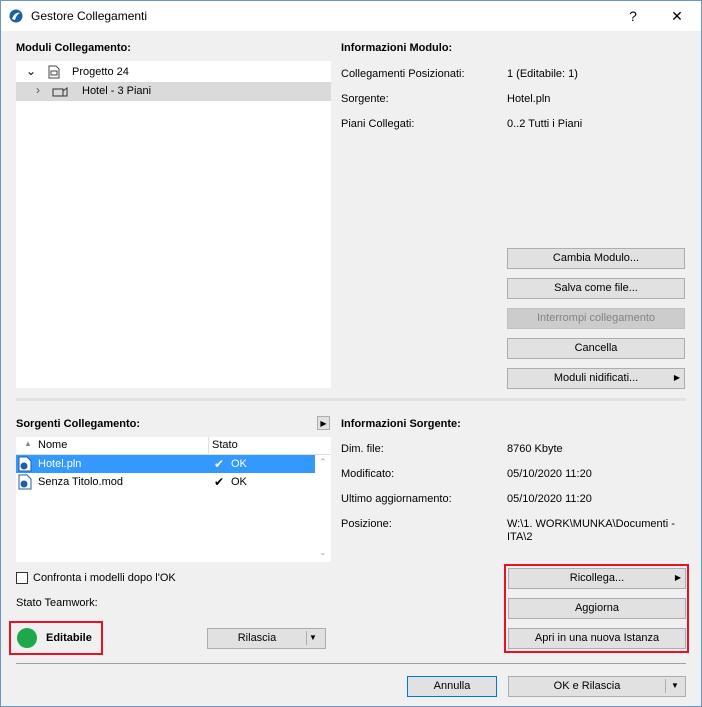 The image size is (702, 707). Describe the element at coordinates (378, 124) in the screenshot. I see `module-info-key-stories: Piani Collegati:` at that location.